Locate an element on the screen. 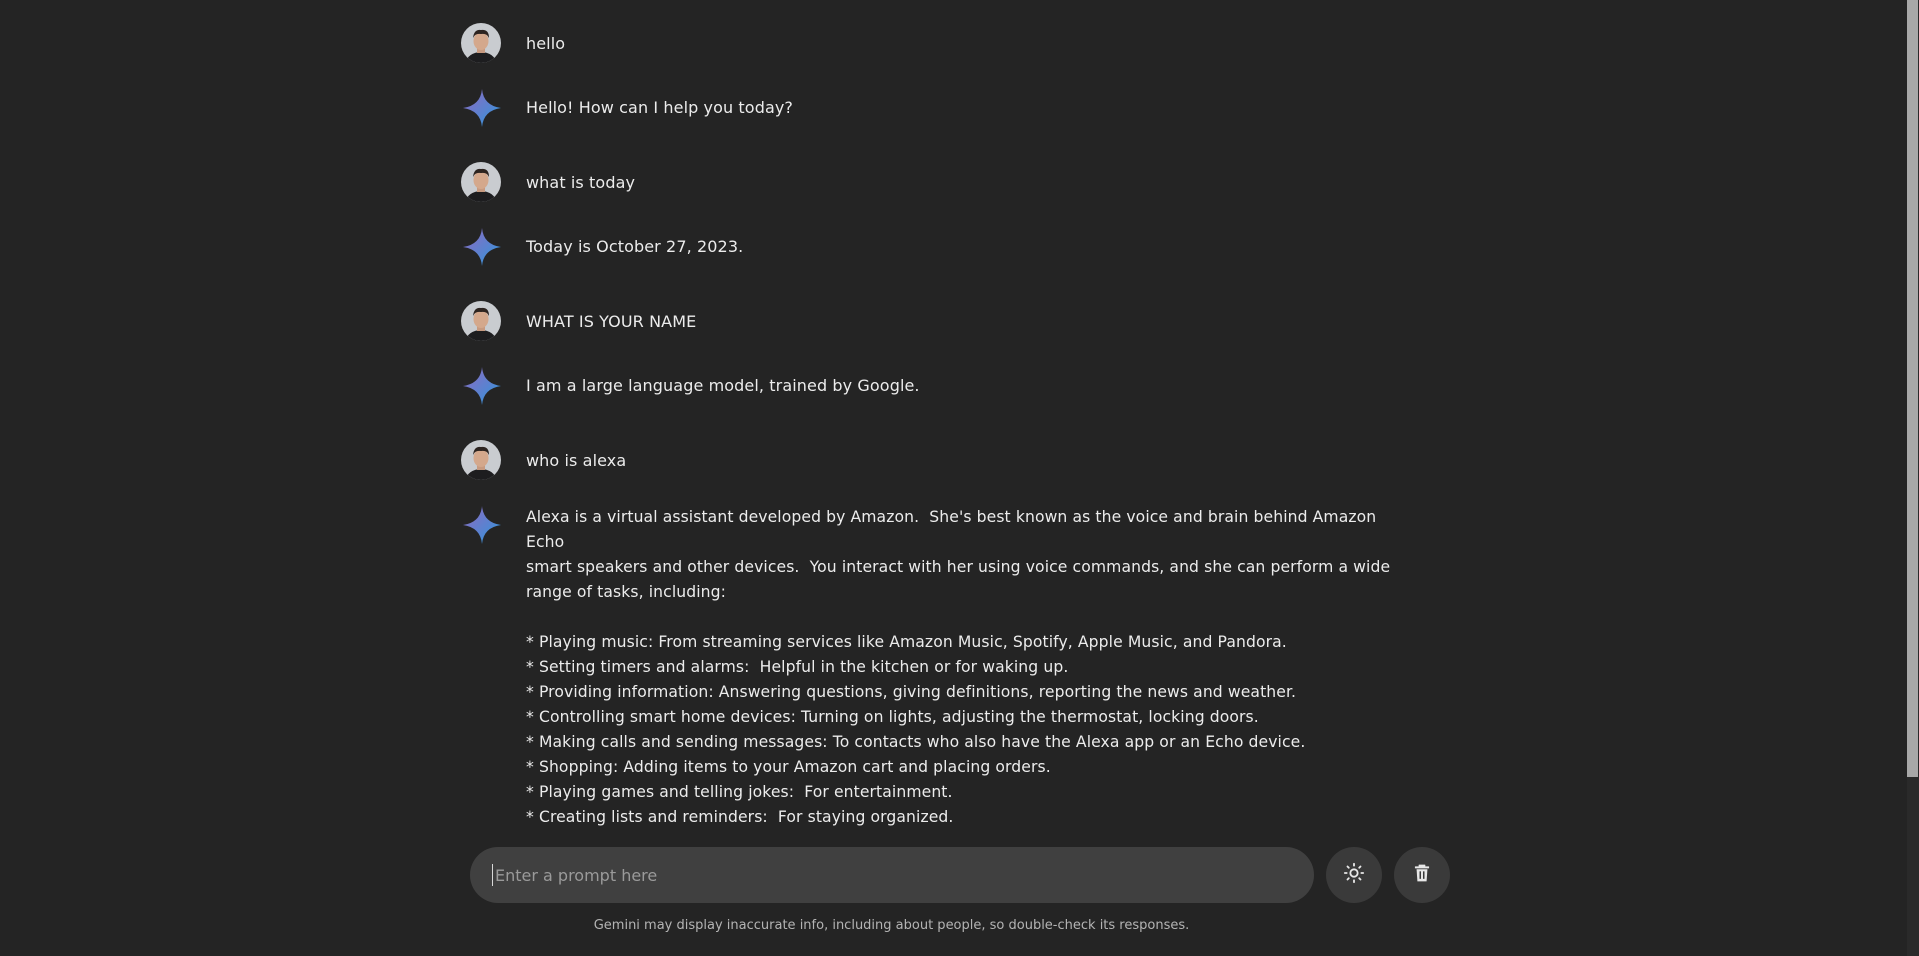 This screenshot has height=956, width=1919. sun-icon is located at coordinates (1354, 875).